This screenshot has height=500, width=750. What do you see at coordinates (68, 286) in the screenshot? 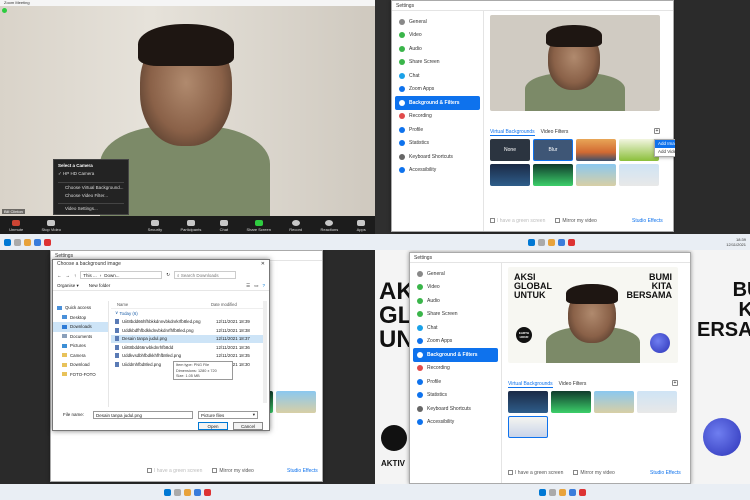
I see `organise-button: Organise ▾` at bounding box center [68, 286].